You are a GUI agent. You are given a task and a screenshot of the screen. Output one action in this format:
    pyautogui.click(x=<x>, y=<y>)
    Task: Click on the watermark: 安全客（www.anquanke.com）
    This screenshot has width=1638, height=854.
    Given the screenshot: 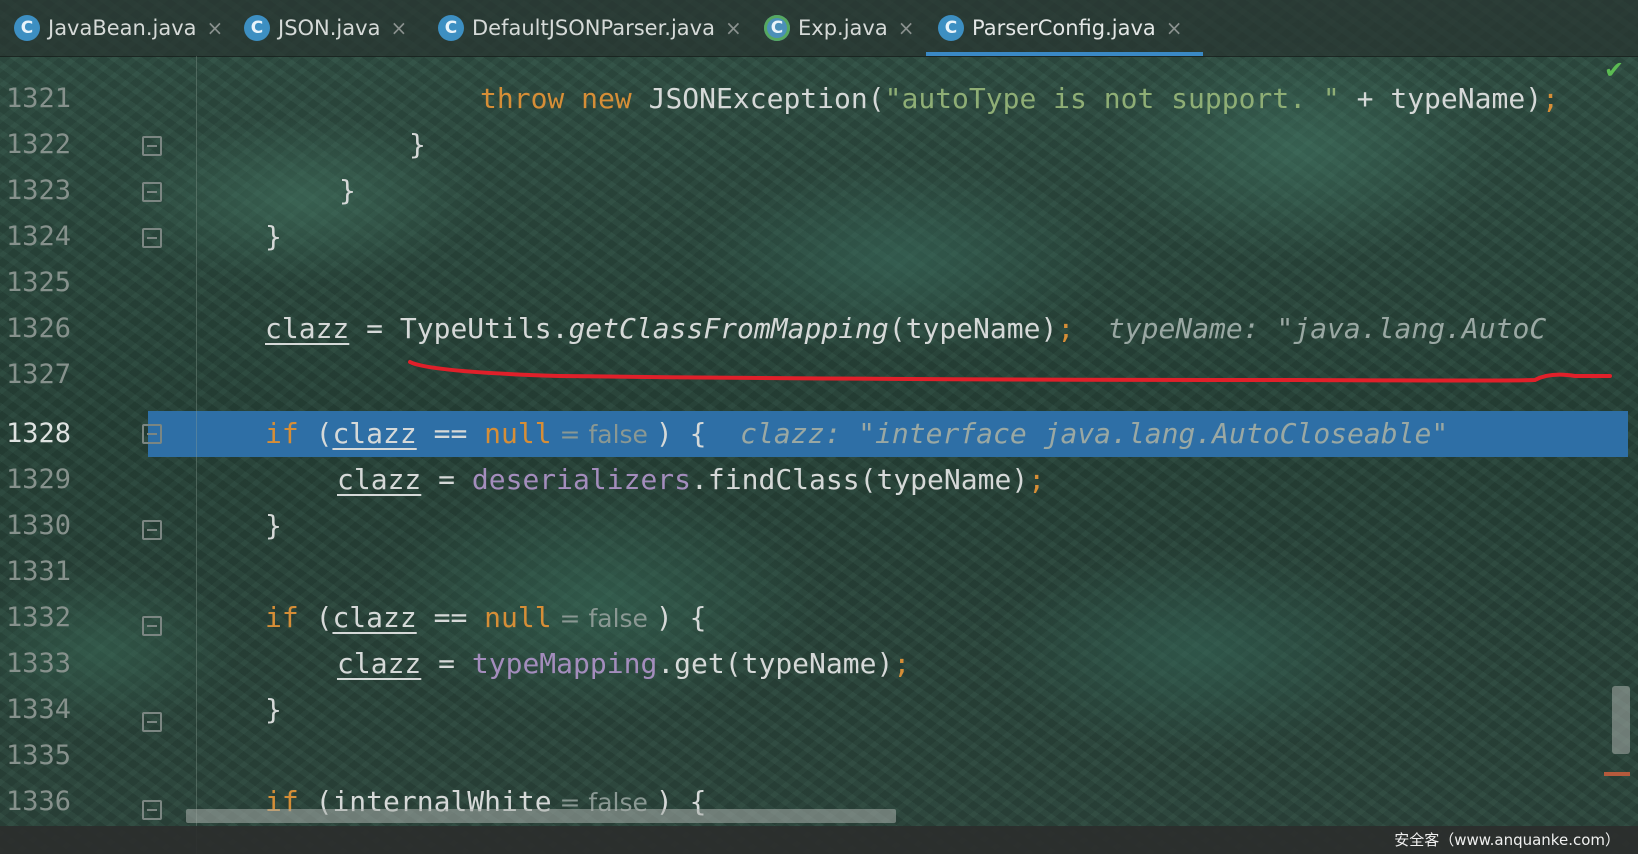 What is the action you would take?
    pyautogui.click(x=1507, y=840)
    